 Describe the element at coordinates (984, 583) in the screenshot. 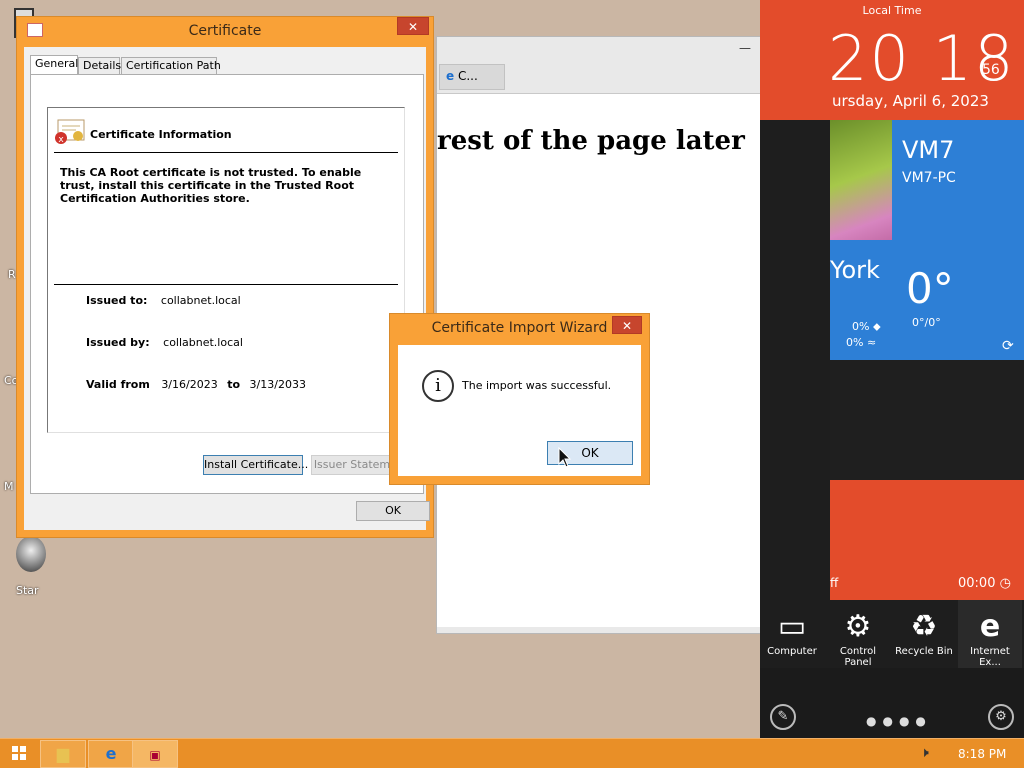

I see `alarm-time: 00:00 ◷` at that location.